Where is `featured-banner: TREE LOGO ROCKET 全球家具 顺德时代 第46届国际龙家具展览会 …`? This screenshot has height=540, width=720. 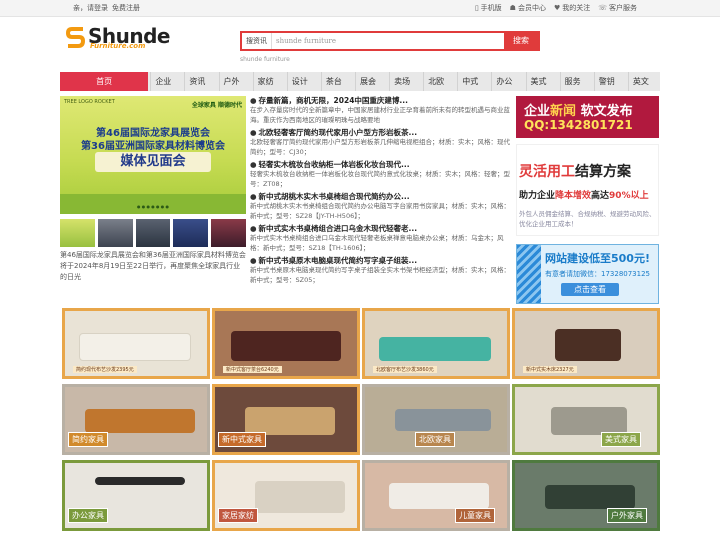
featured-banner: TREE LOGO ROCKET 全球家具 顺德时代 第46届国际龙家具展览会 … is located at coordinates (153, 155).